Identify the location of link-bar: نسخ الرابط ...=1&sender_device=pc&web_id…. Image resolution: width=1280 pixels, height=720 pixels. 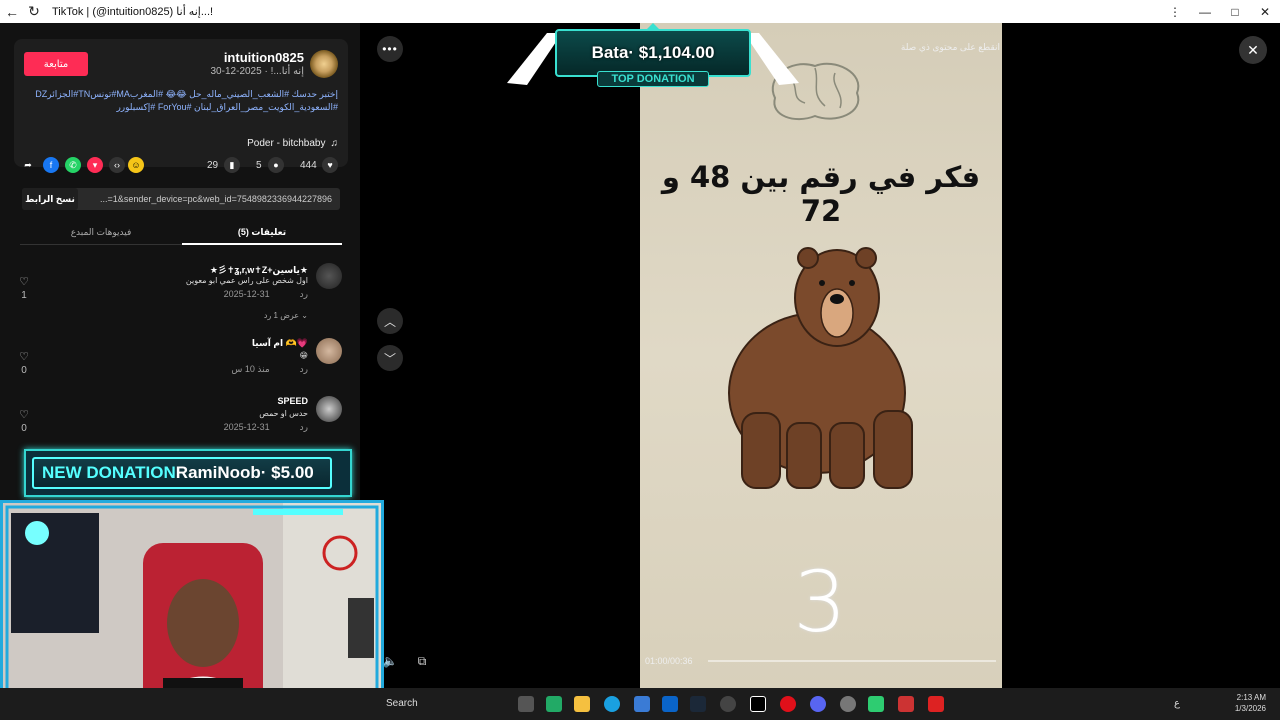
(181, 199).